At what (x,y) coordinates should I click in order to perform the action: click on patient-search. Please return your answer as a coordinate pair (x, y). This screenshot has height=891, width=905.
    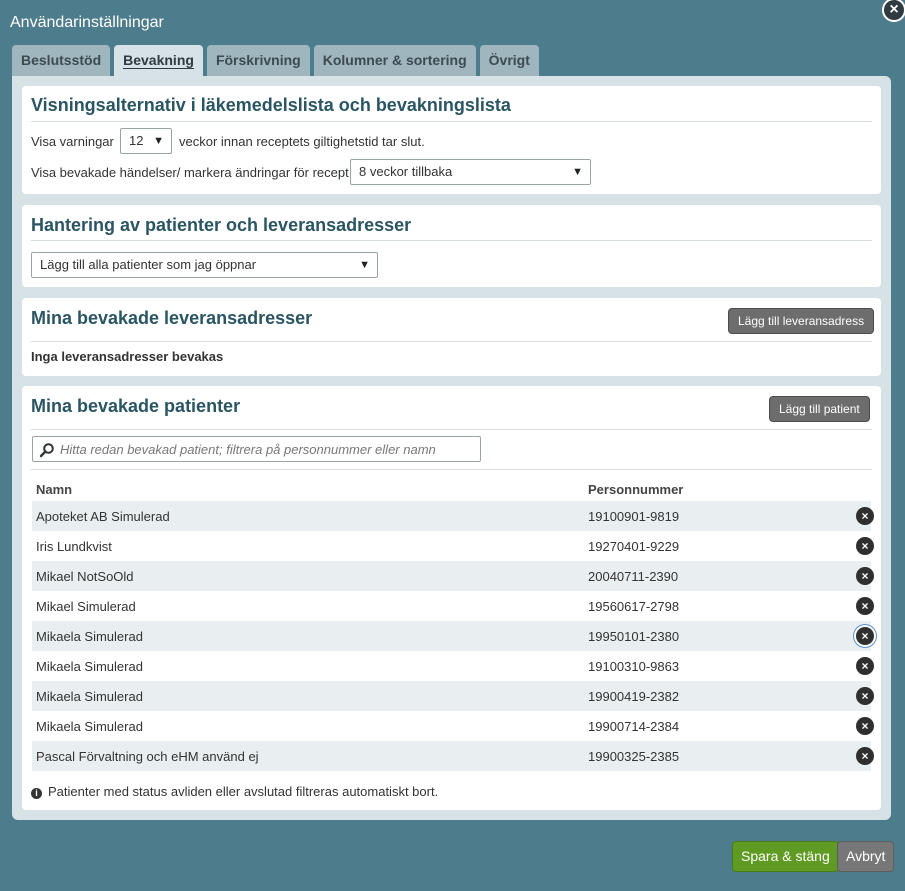
    Looking at the image, I should click on (256, 449).